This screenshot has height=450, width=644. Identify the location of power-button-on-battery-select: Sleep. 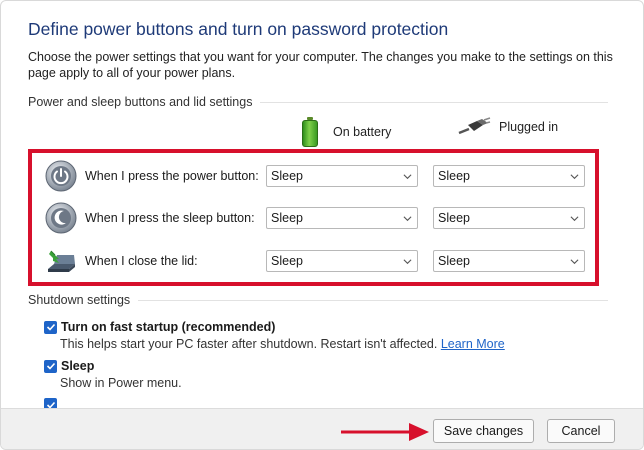
(342, 176).